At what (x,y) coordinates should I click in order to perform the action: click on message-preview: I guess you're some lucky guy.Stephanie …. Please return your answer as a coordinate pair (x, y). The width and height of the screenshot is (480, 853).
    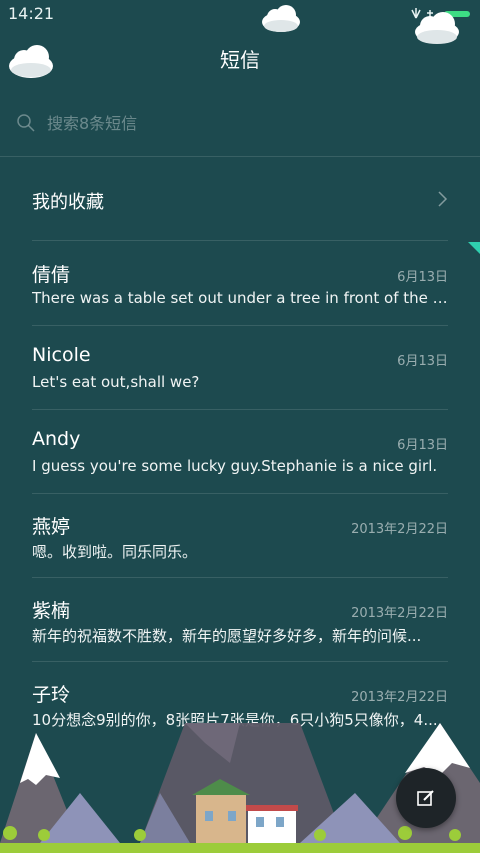
    Looking at the image, I should click on (235, 466).